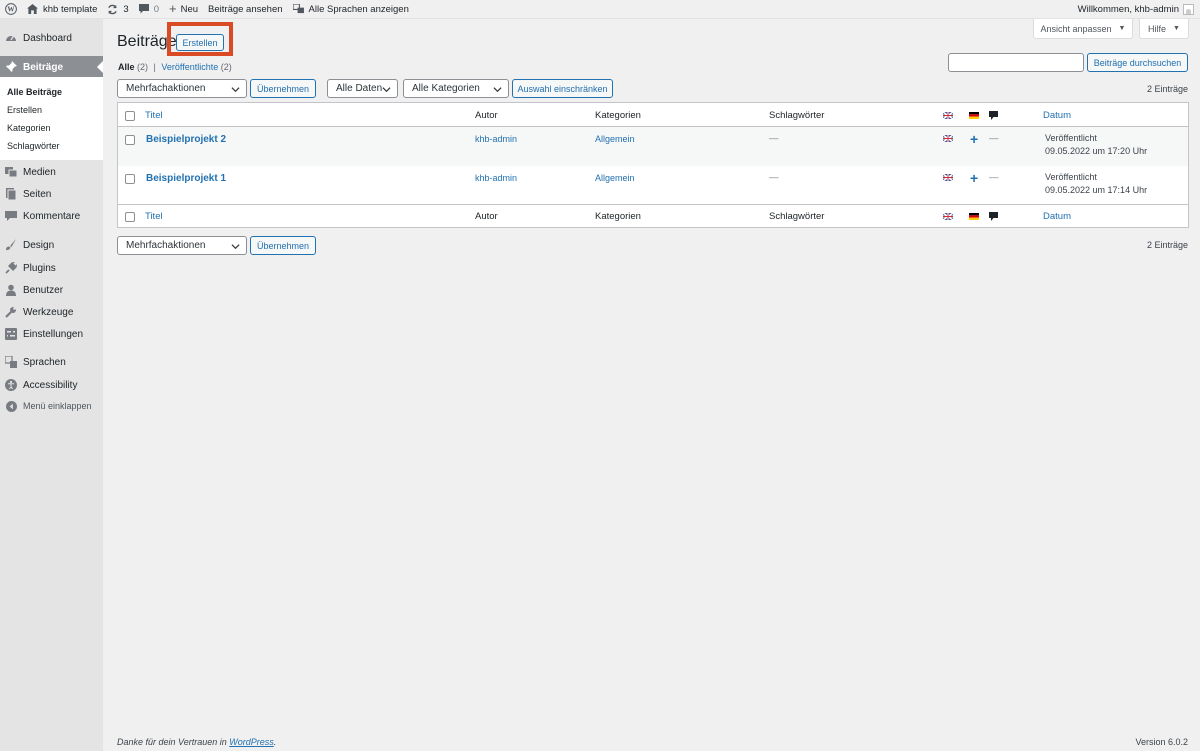 This screenshot has height=751, width=1200. Describe the element at coordinates (62, 9) in the screenshot. I see `site-name-link: khb template` at that location.